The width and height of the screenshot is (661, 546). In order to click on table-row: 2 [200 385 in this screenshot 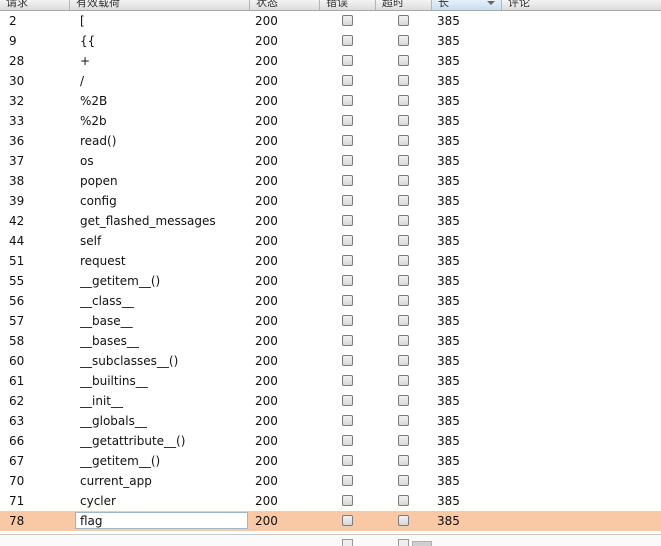, I will do `click(330, 21)`.